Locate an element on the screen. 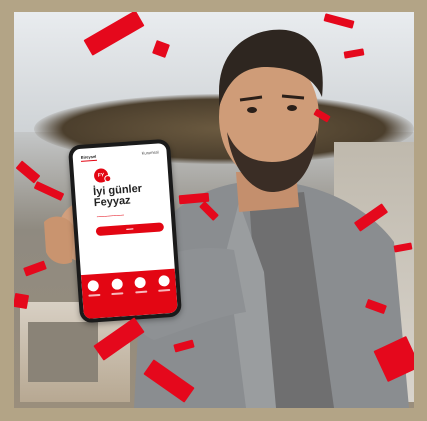 This screenshot has width=427, height=421. phone-login-button: ▬▬ is located at coordinates (130, 229).